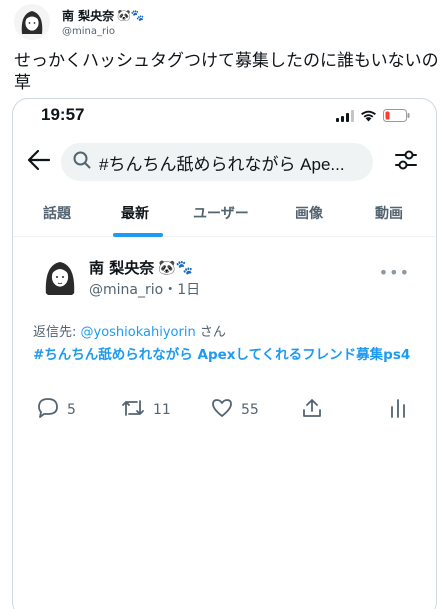 The width and height of the screenshot is (447, 609). Describe the element at coordinates (226, 72) in the screenshot. I see `outer-tweet-text: せっかくハッシュタグつけて募集したのに誰もいないの草` at that location.